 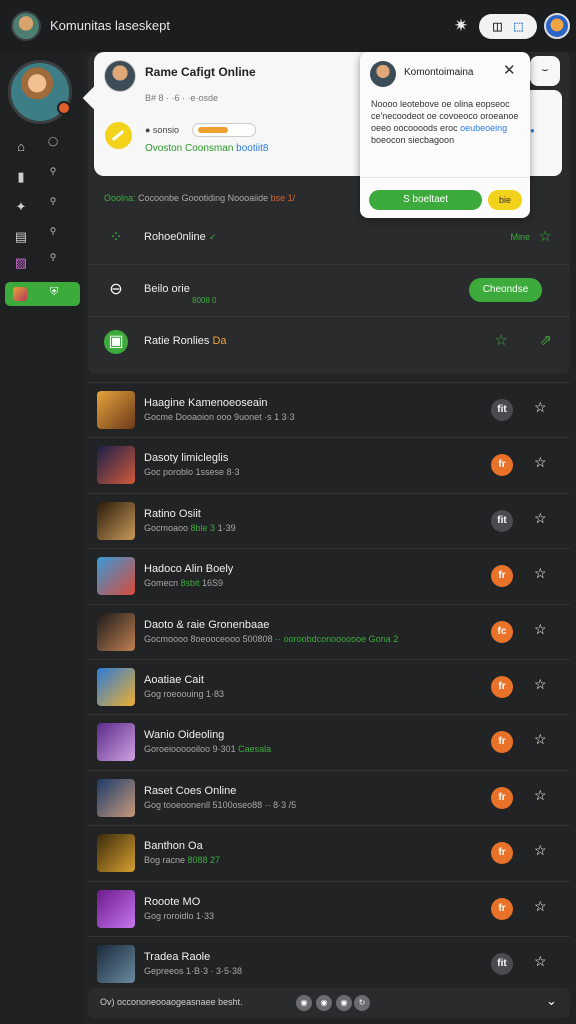 I want to click on smile-icon: ⌣, so click(x=545, y=71).